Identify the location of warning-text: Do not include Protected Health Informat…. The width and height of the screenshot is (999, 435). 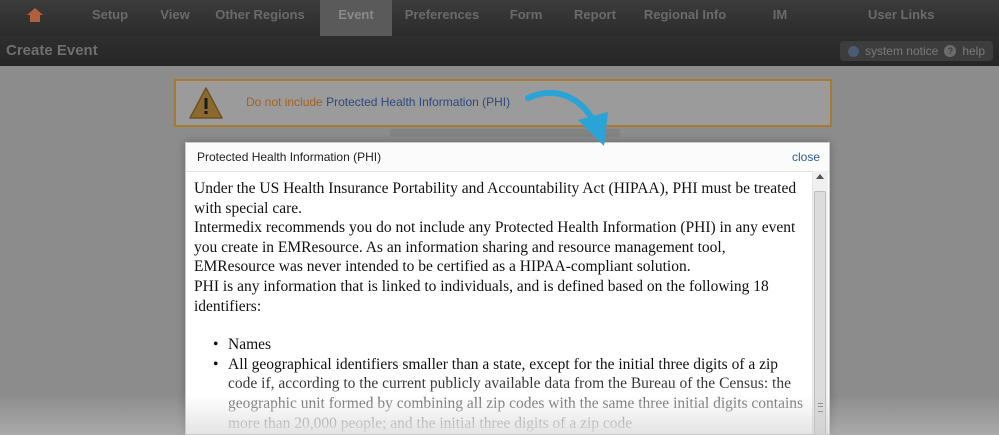
(378, 102).